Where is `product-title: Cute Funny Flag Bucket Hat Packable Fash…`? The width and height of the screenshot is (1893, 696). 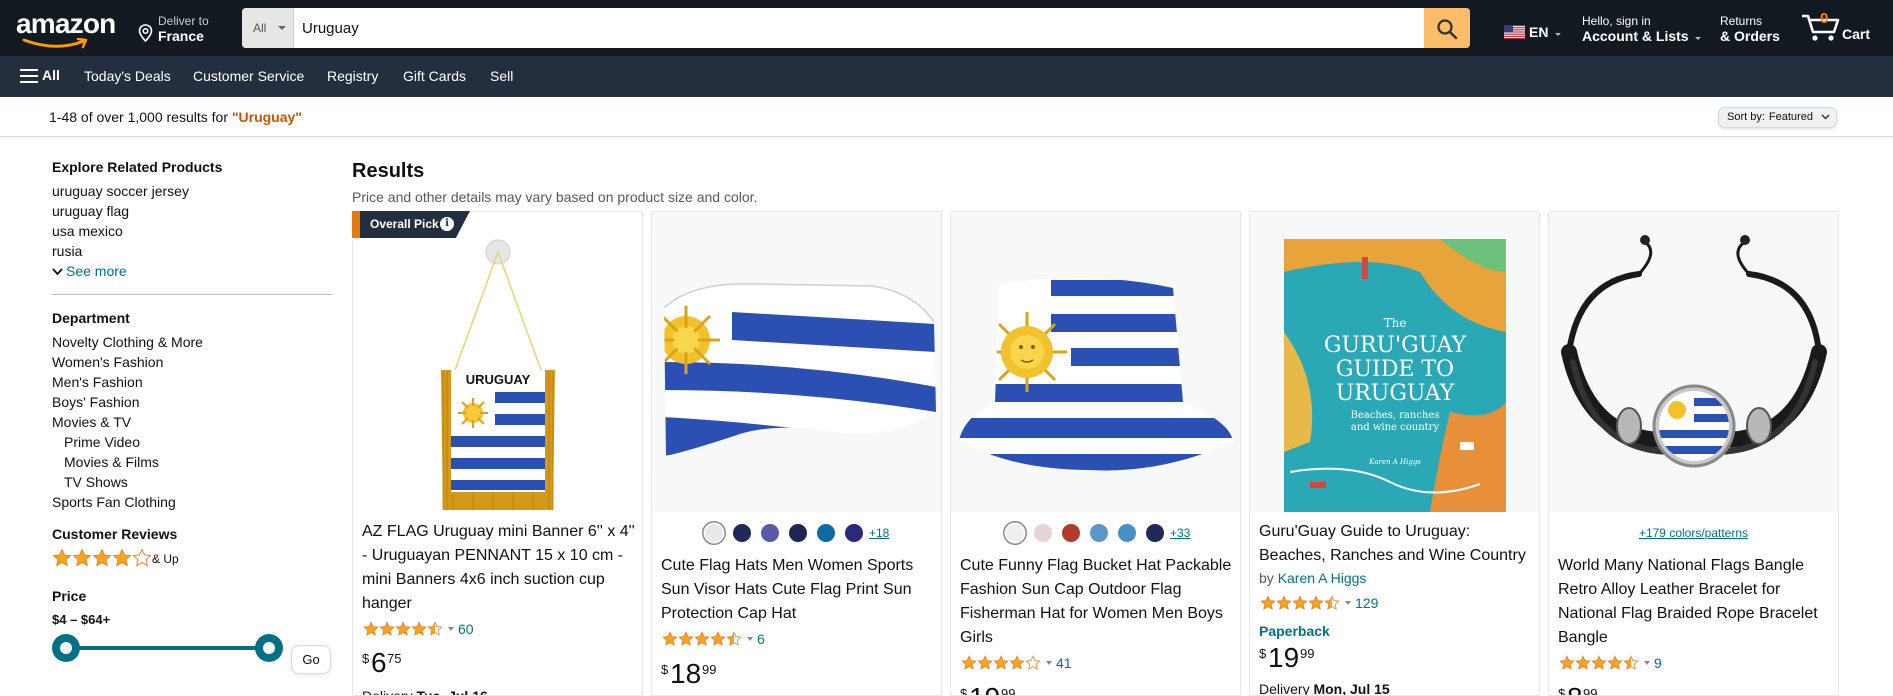 product-title: Cute Funny Flag Bucket Hat Packable Fash… is located at coordinates (1097, 602).